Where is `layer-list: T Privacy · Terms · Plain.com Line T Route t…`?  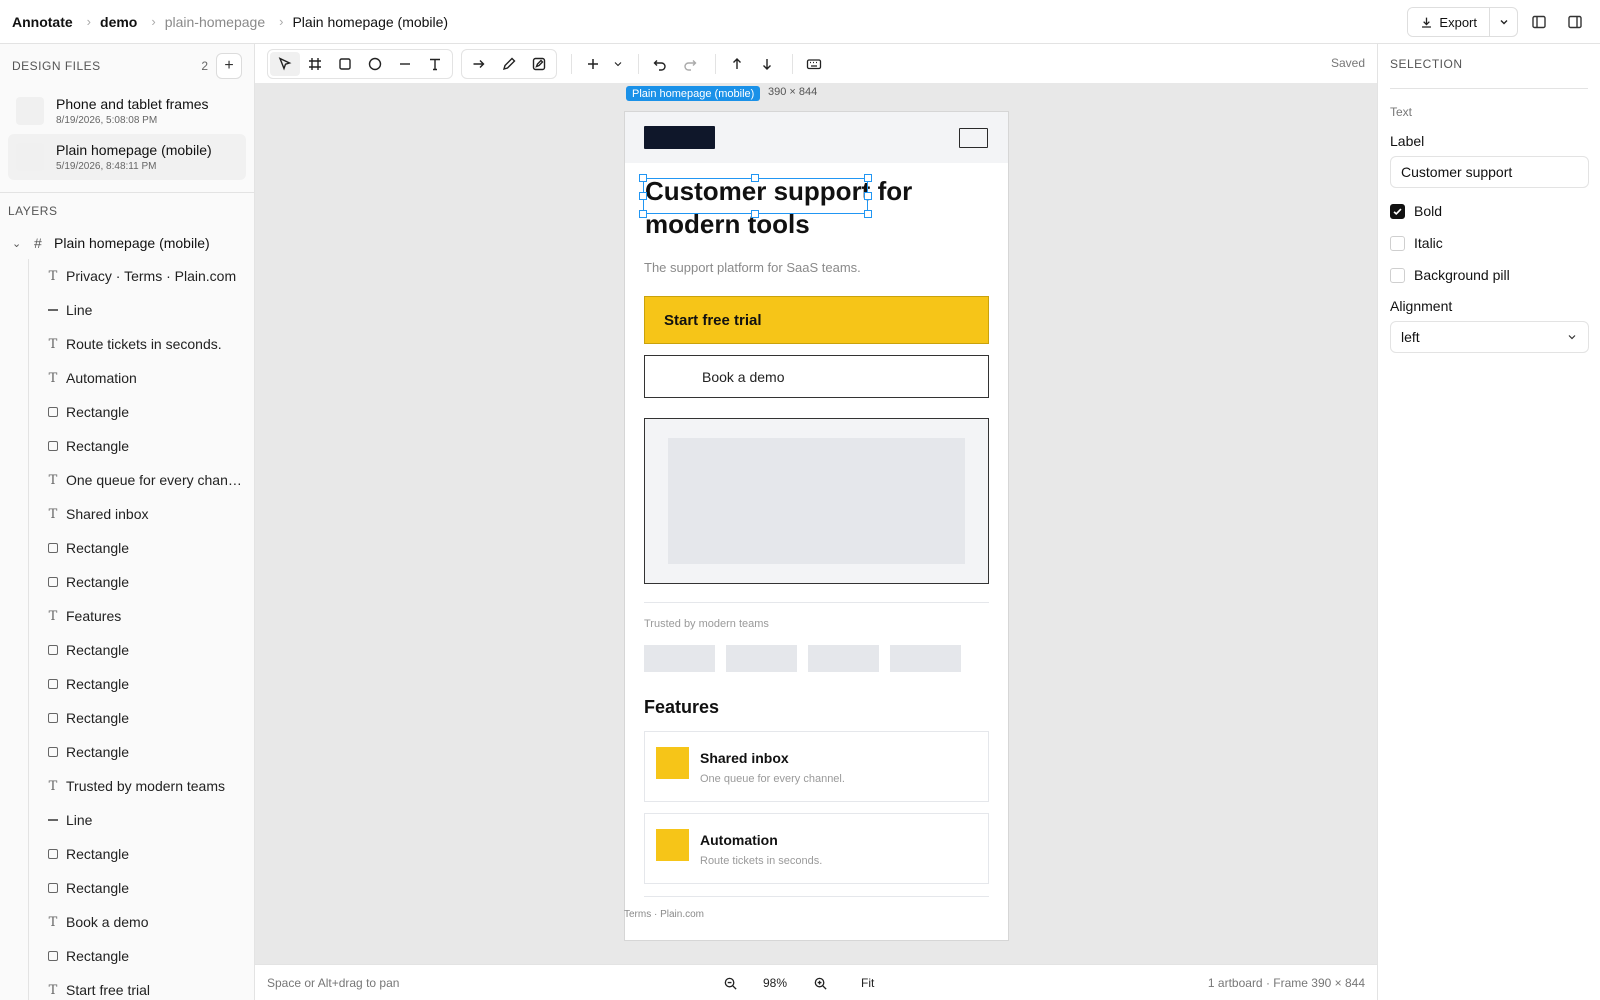
layer-list: T Privacy · Terms · Plain.com Line T Route t… is located at coordinates (127, 629).